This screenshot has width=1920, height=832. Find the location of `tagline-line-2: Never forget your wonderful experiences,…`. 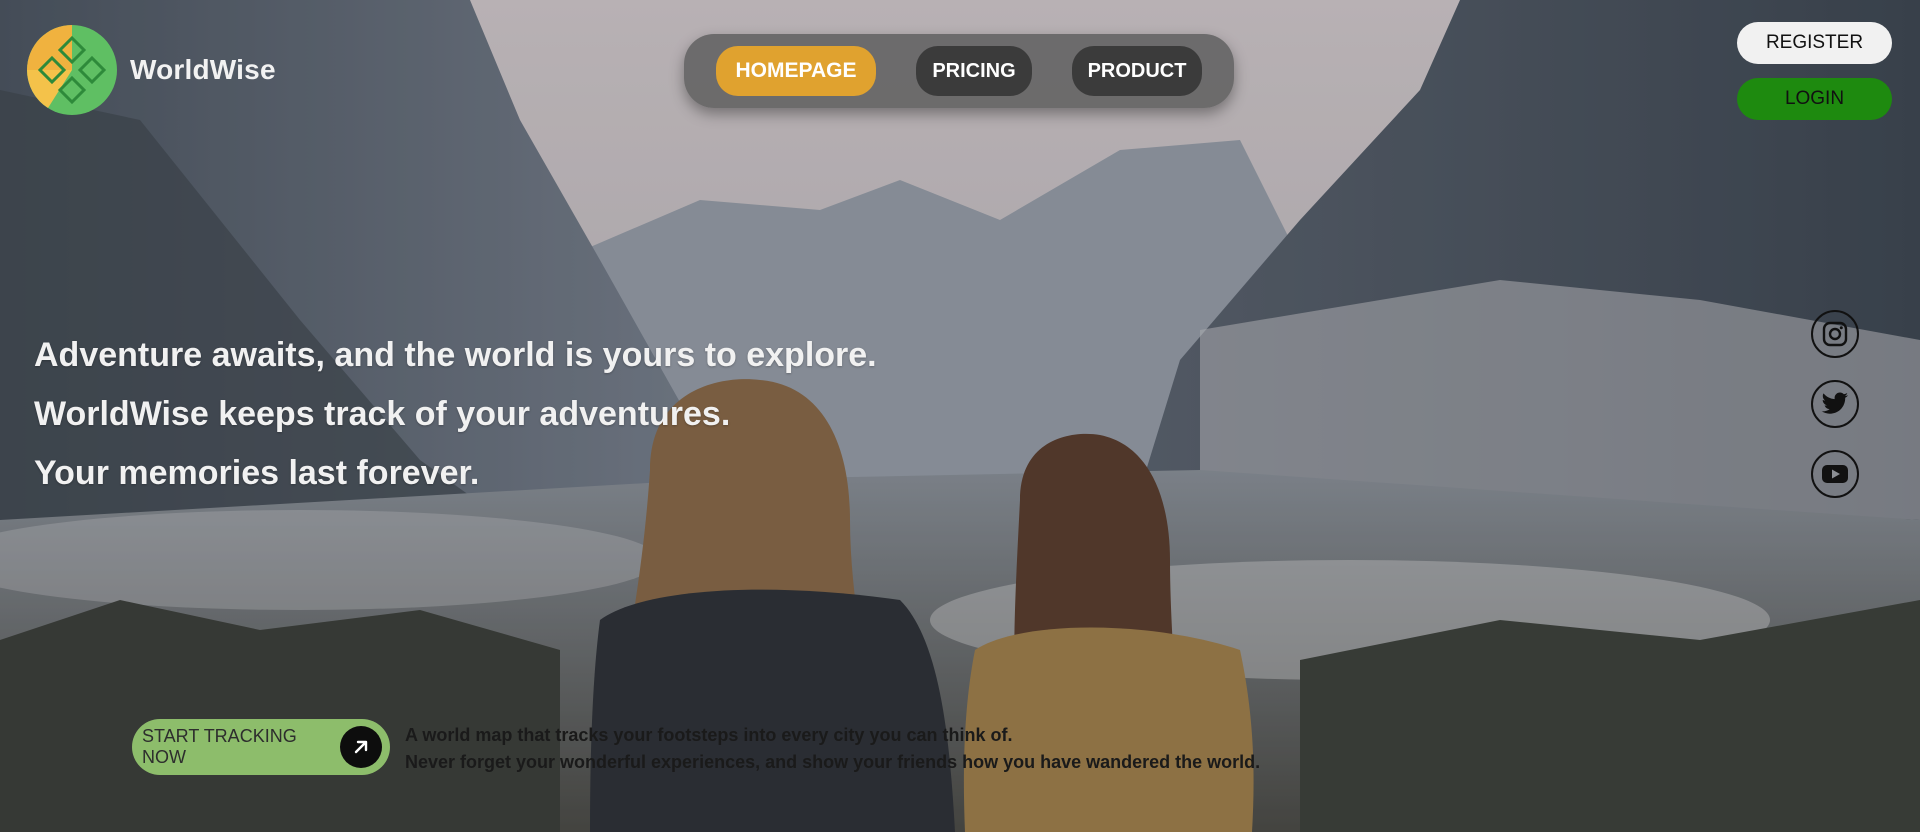

tagline-line-2: Never forget your wonderful experiences,… is located at coordinates (833, 762).